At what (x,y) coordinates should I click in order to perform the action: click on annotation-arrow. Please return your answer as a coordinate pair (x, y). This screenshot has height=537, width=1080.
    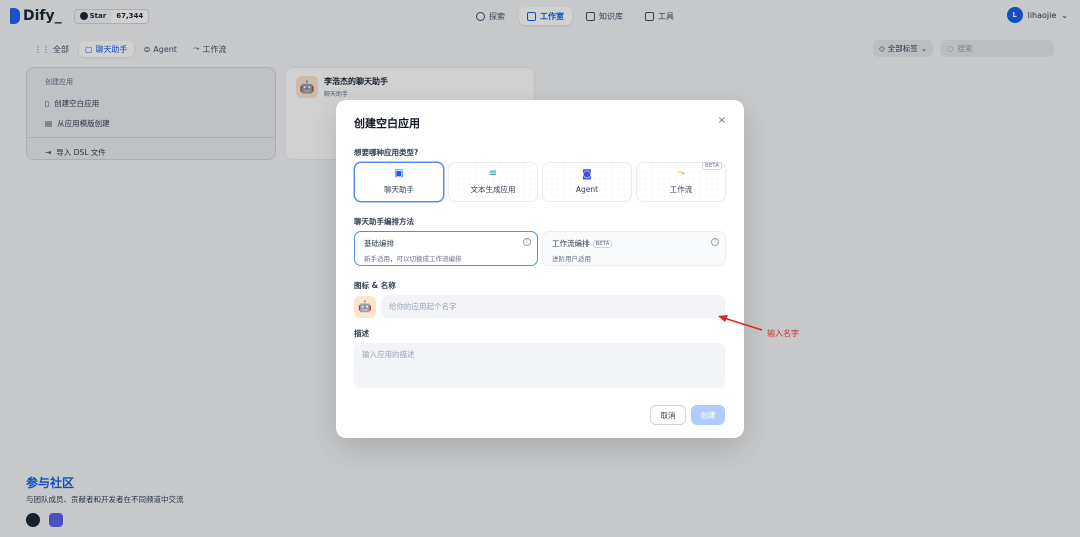
    Looking at the image, I should click on (740, 323).